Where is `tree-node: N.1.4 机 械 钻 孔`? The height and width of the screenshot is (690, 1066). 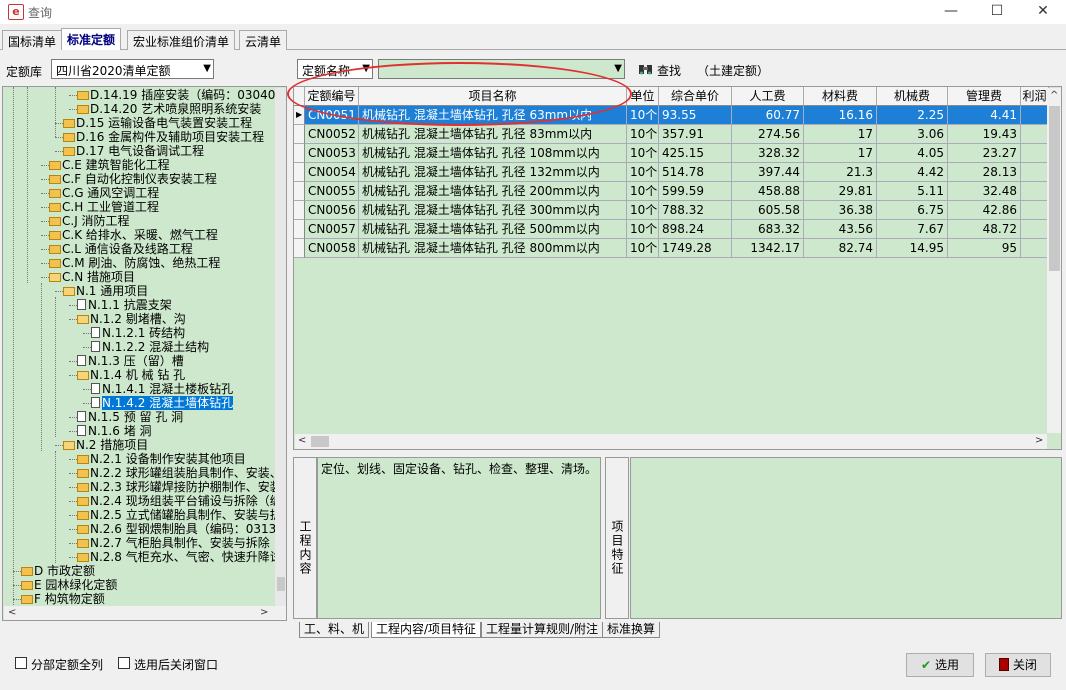
tree-node: N.1.4 机 械 钻 孔 is located at coordinates (131, 375).